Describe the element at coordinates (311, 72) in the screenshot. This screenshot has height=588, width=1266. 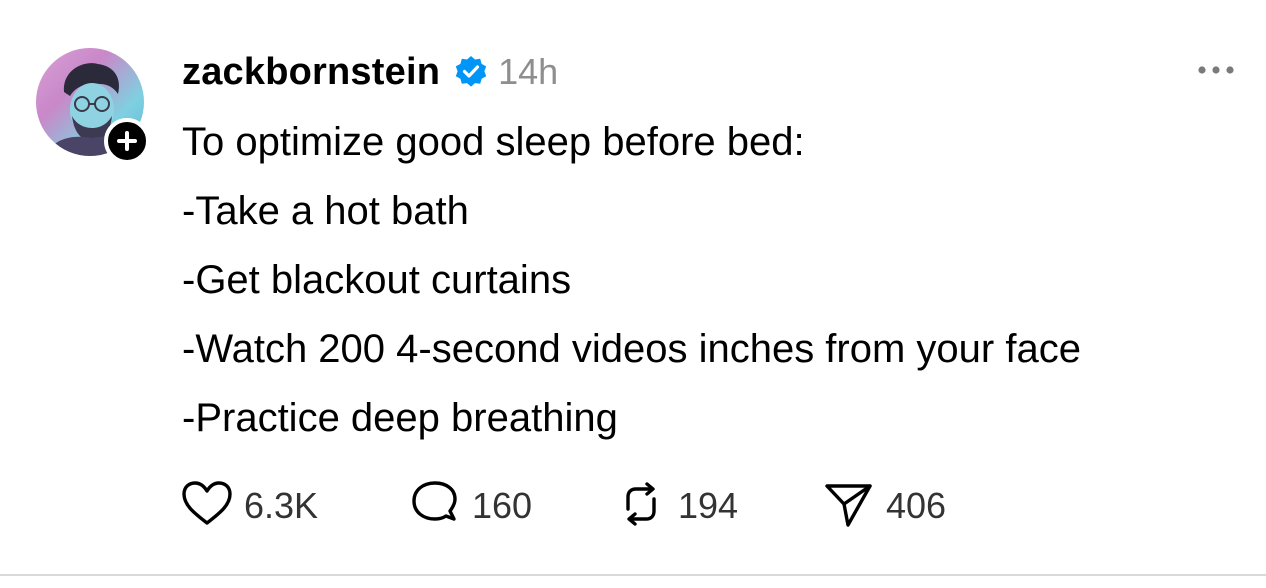
I see `author-username: zackbornstein` at that location.